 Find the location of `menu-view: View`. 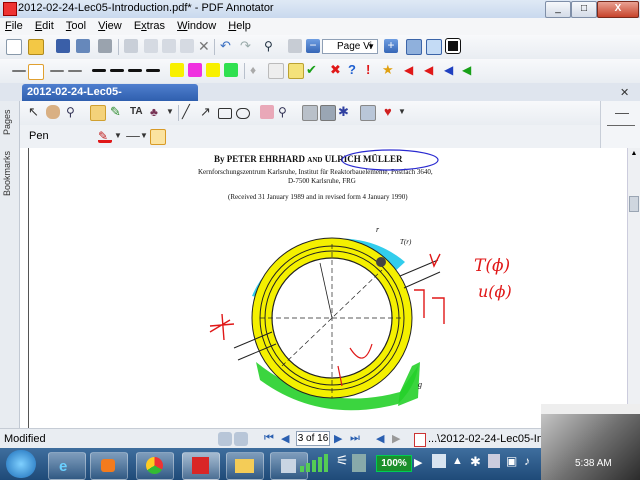

menu-view: View is located at coordinates (109, 25).